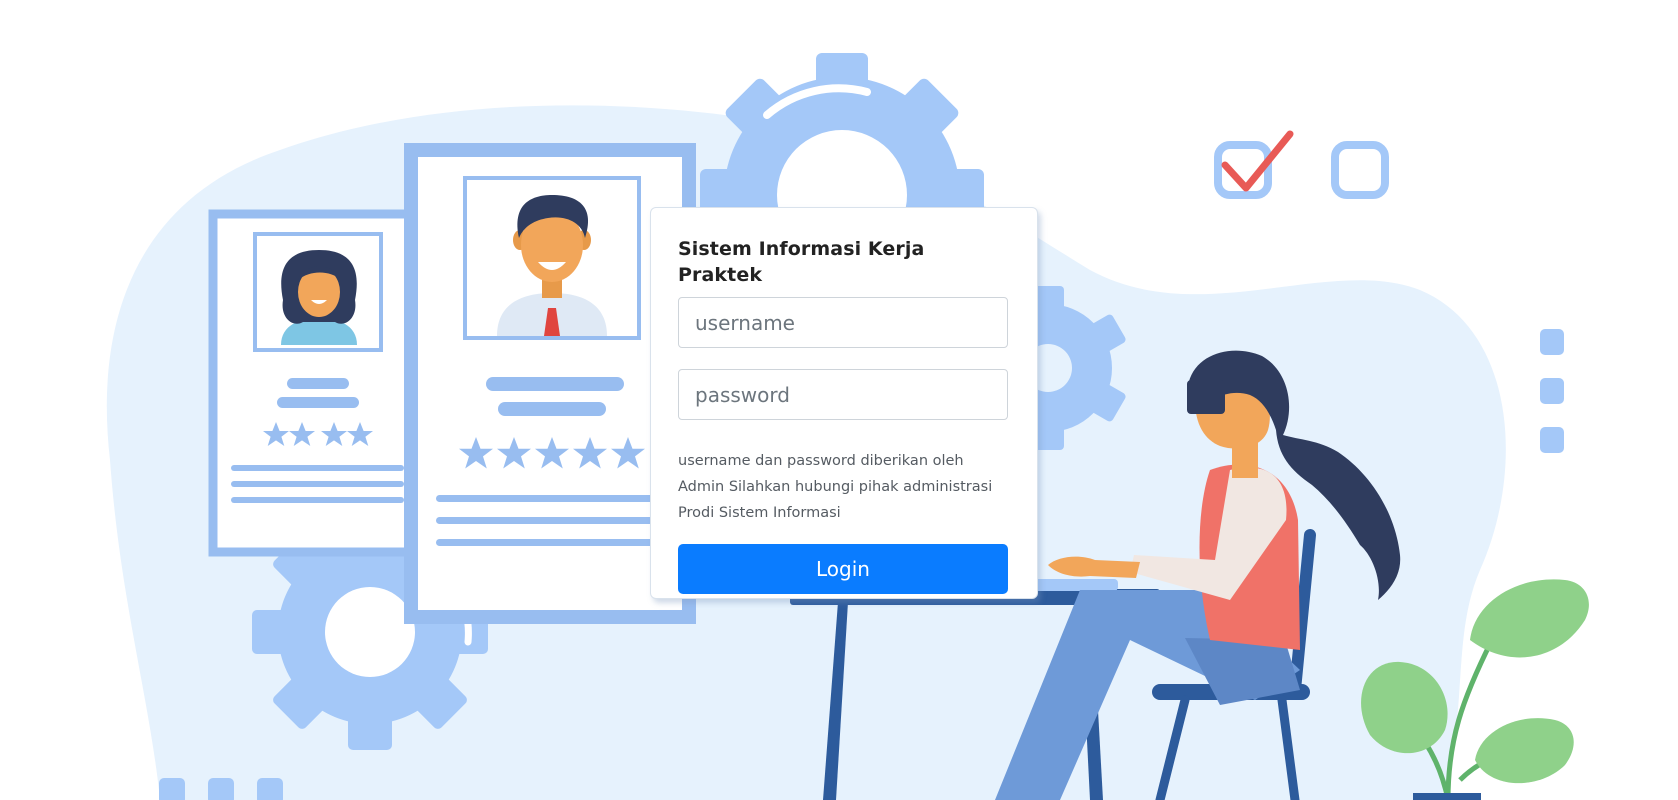  I want to click on decorative-dots-right, so click(1552, 391).